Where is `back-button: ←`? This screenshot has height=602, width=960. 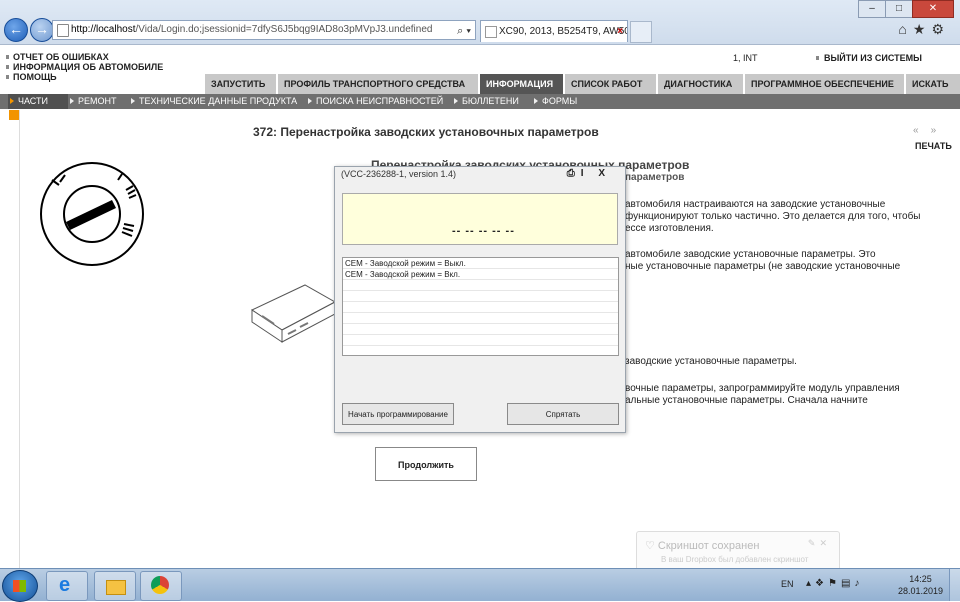 back-button: ← is located at coordinates (16, 30).